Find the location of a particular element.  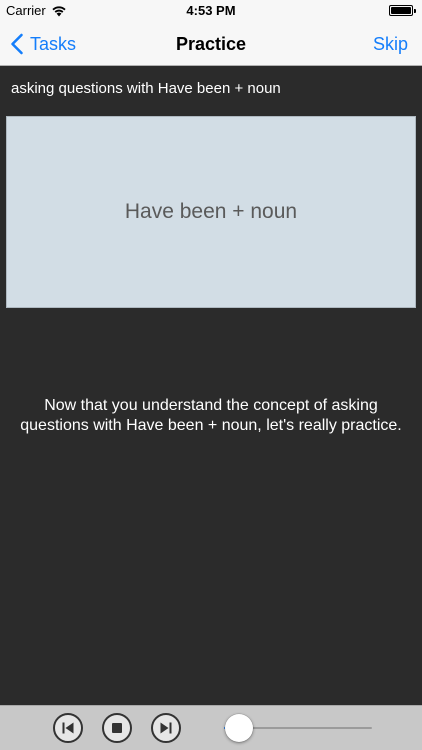

concept-card-label: Have been + noun is located at coordinates (211, 211).